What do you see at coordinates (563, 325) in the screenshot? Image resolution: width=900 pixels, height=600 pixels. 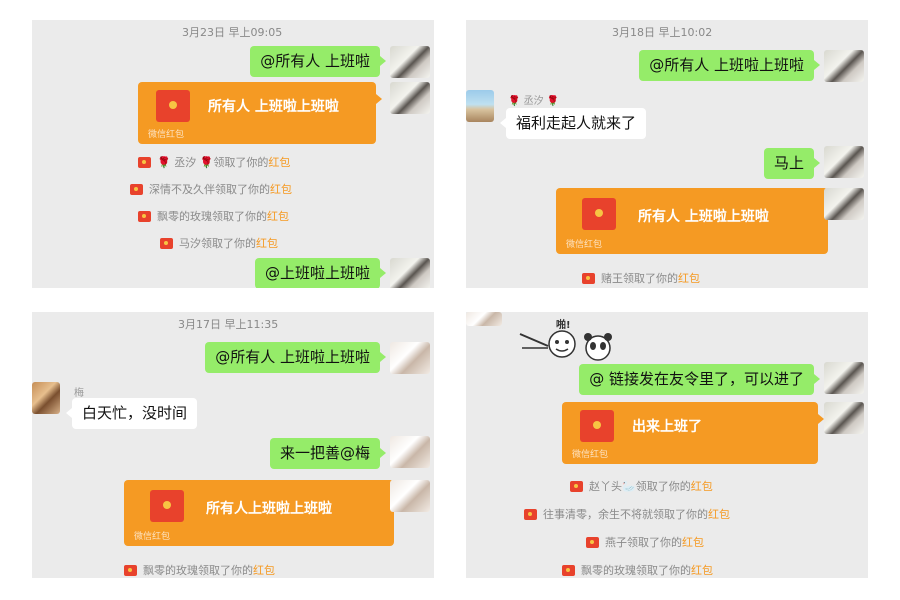 I see `sticker-text: 啪!` at bounding box center [563, 325].